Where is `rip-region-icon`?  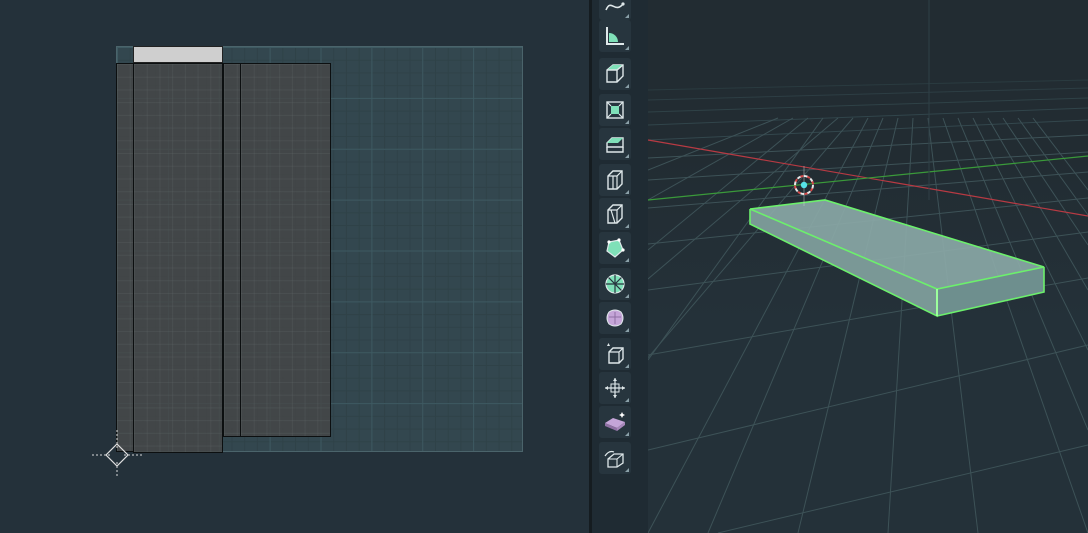
rip-region-icon is located at coordinates (615, 494).